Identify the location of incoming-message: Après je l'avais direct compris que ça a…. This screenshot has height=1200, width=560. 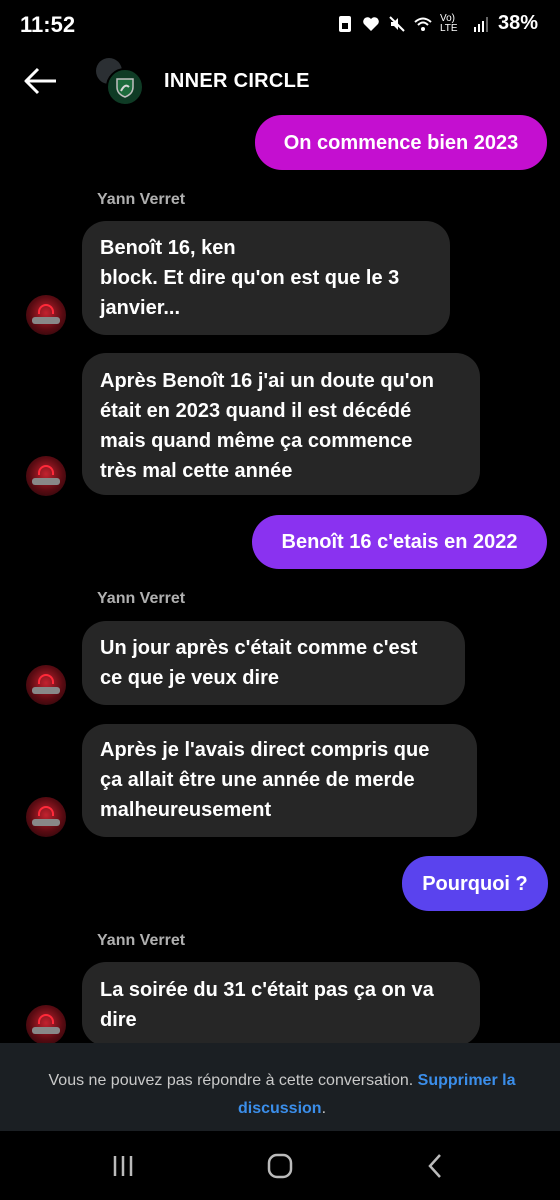
(279, 780).